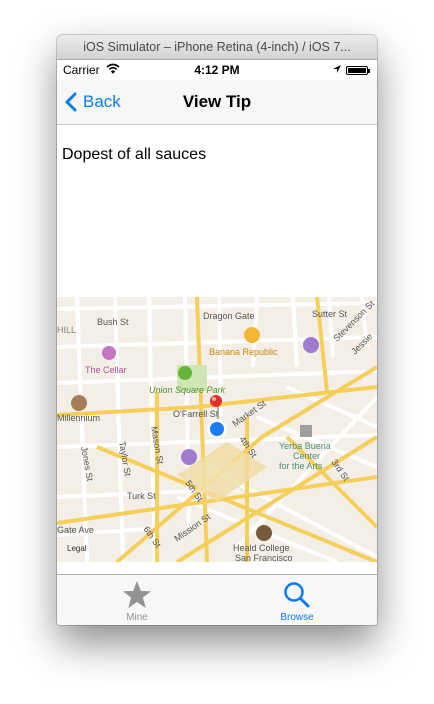 This screenshot has height=704, width=434. Describe the element at coordinates (78, 418) in the screenshot. I see `map-label-millennium: Millennium` at that location.